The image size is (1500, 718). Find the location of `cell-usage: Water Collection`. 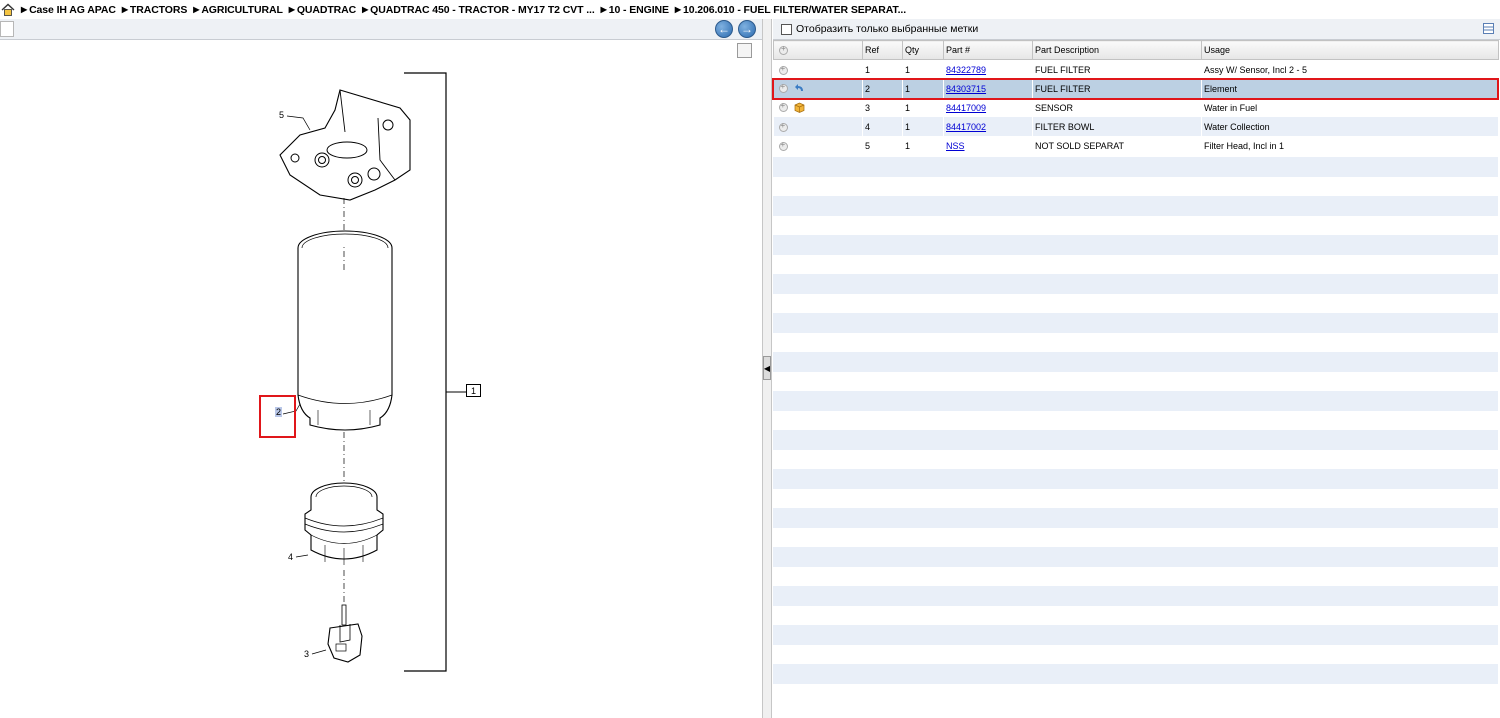

cell-usage: Water Collection is located at coordinates (1350, 126).